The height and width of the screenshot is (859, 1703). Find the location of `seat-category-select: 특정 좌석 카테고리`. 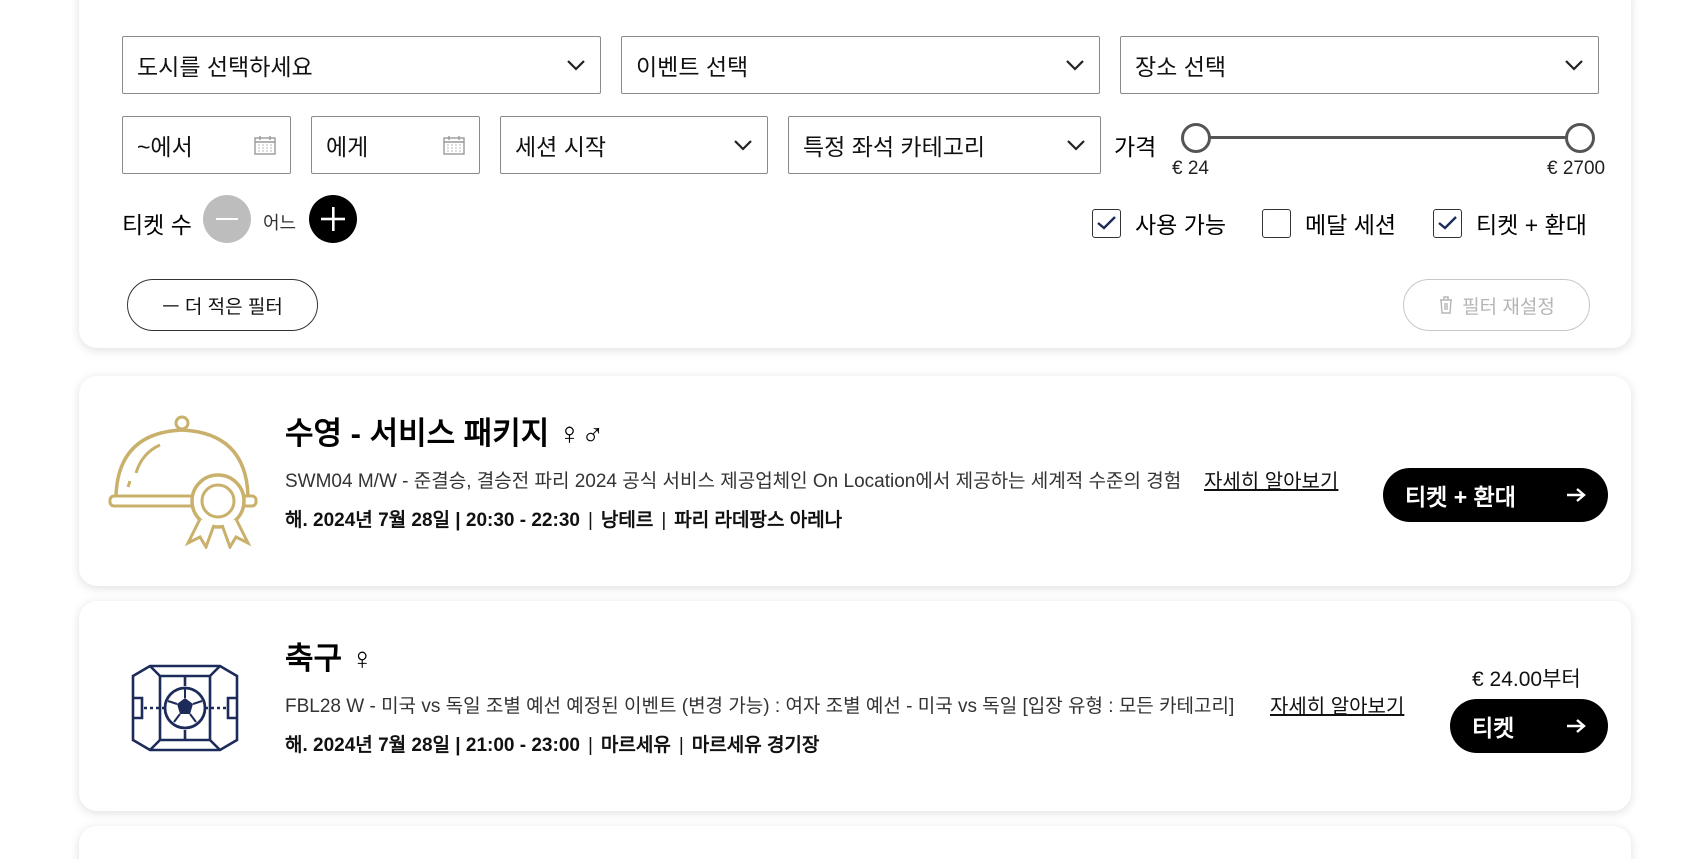

seat-category-select: 특정 좌석 카테고리 is located at coordinates (944, 145).